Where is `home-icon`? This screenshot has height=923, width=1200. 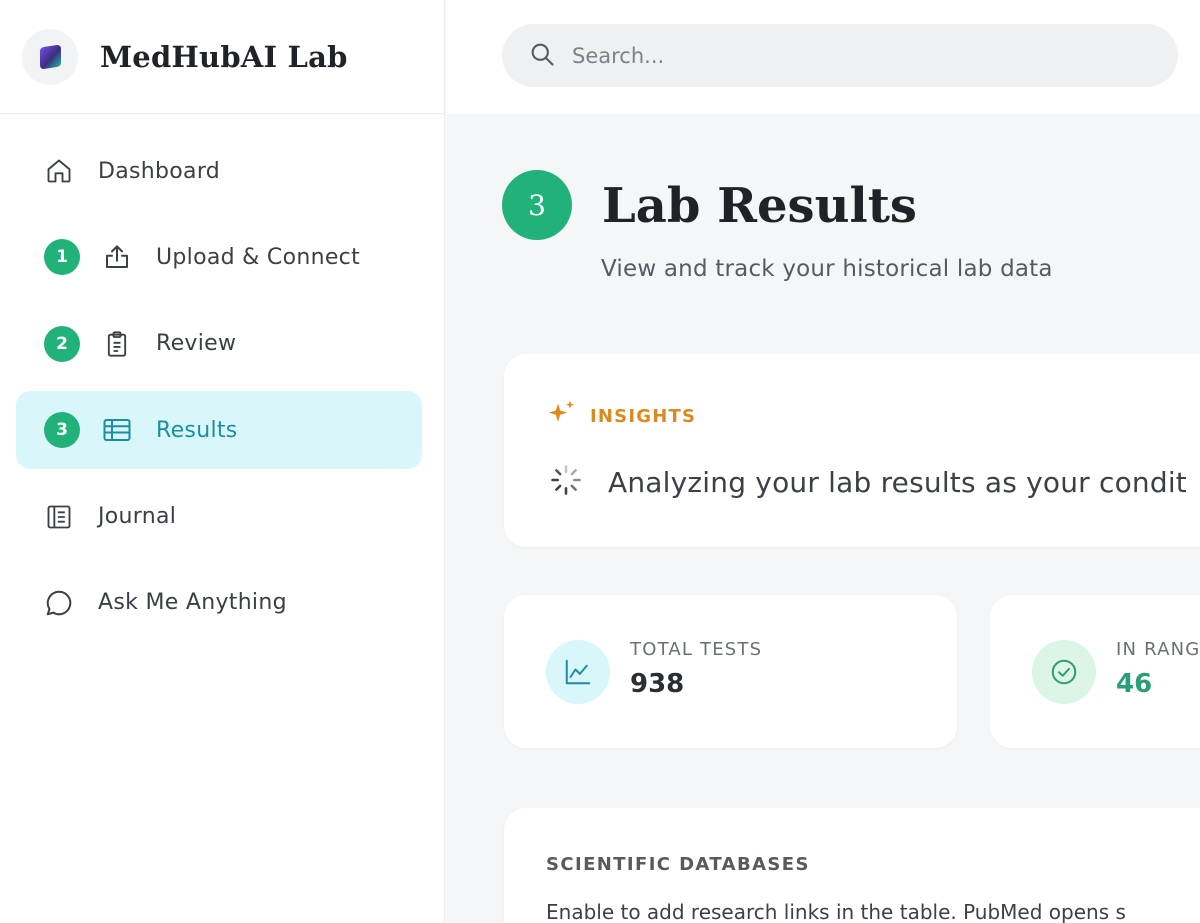 home-icon is located at coordinates (59, 171).